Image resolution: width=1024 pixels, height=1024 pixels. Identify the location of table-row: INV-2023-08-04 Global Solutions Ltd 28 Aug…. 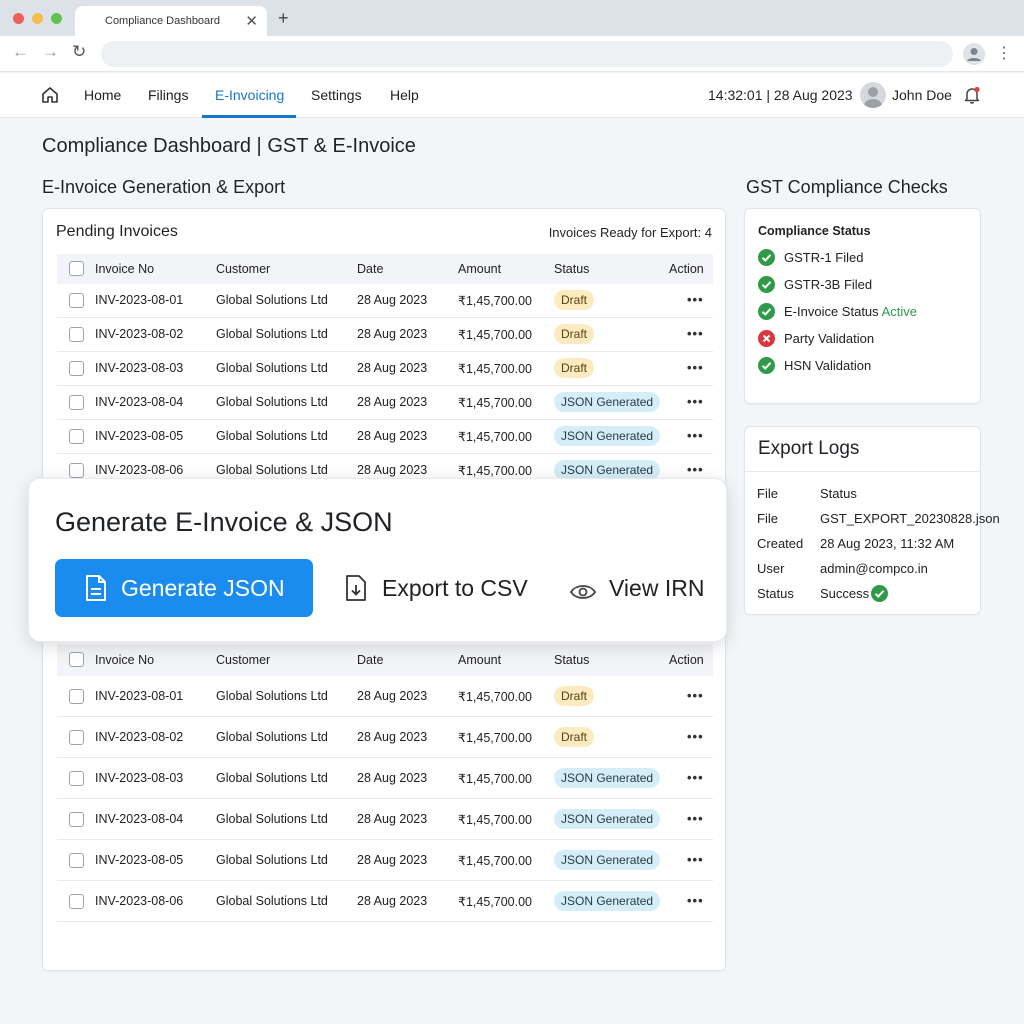
(385, 819).